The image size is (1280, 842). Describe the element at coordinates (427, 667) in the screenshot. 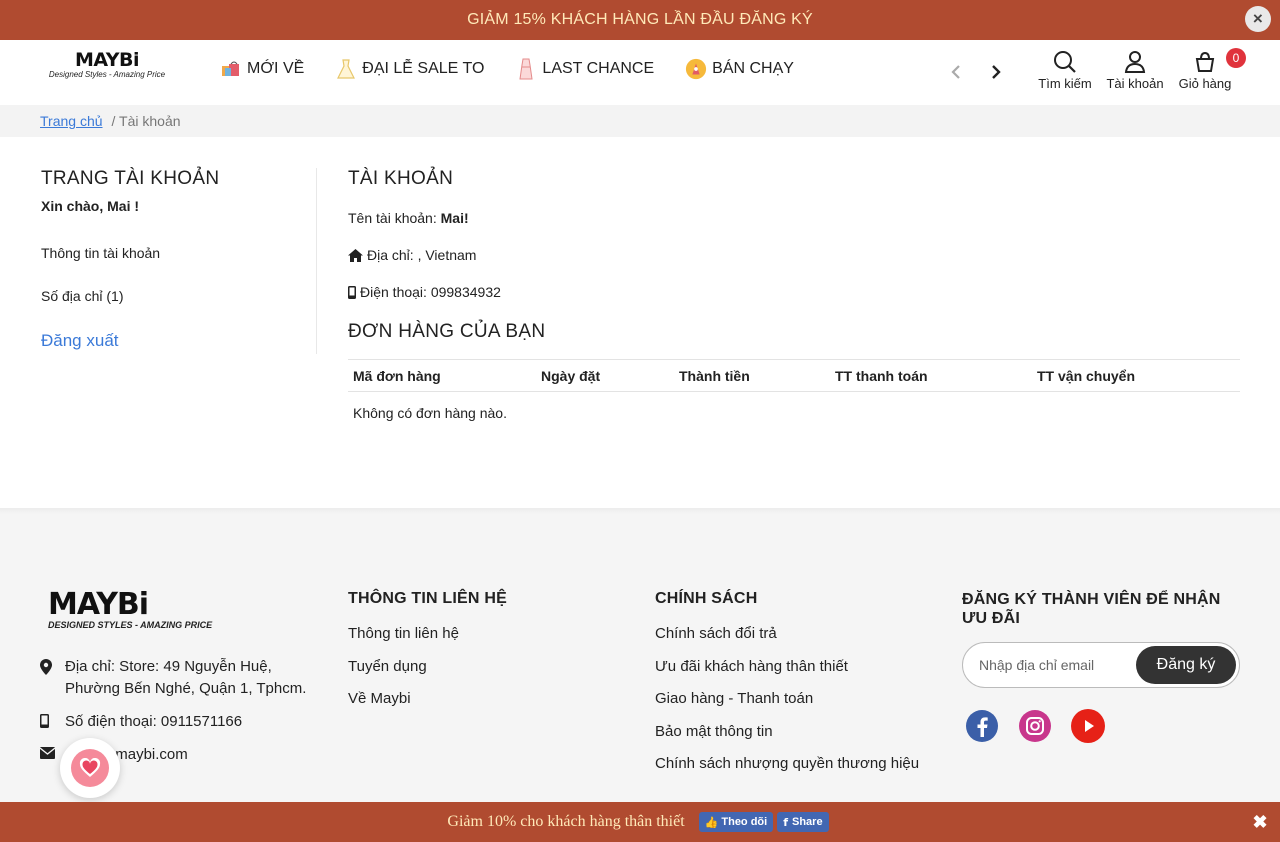

I see `footer-link-careers: Tuyển dụng` at that location.